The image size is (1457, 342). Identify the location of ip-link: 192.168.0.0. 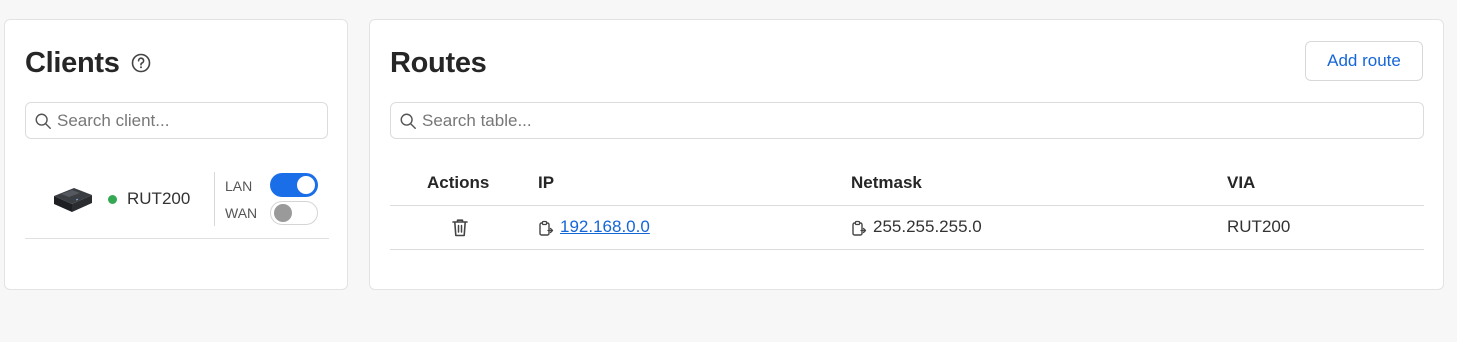
(605, 227).